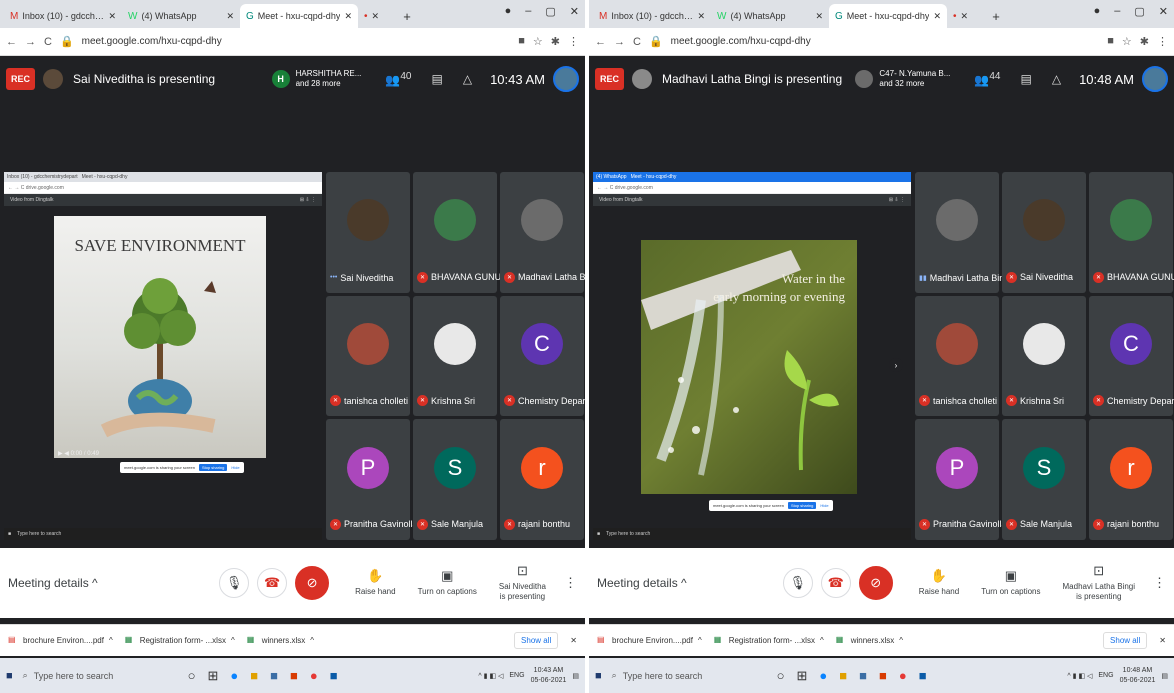  I want to click on download-item: ▦ winners.xlsx ^, so click(869, 641).